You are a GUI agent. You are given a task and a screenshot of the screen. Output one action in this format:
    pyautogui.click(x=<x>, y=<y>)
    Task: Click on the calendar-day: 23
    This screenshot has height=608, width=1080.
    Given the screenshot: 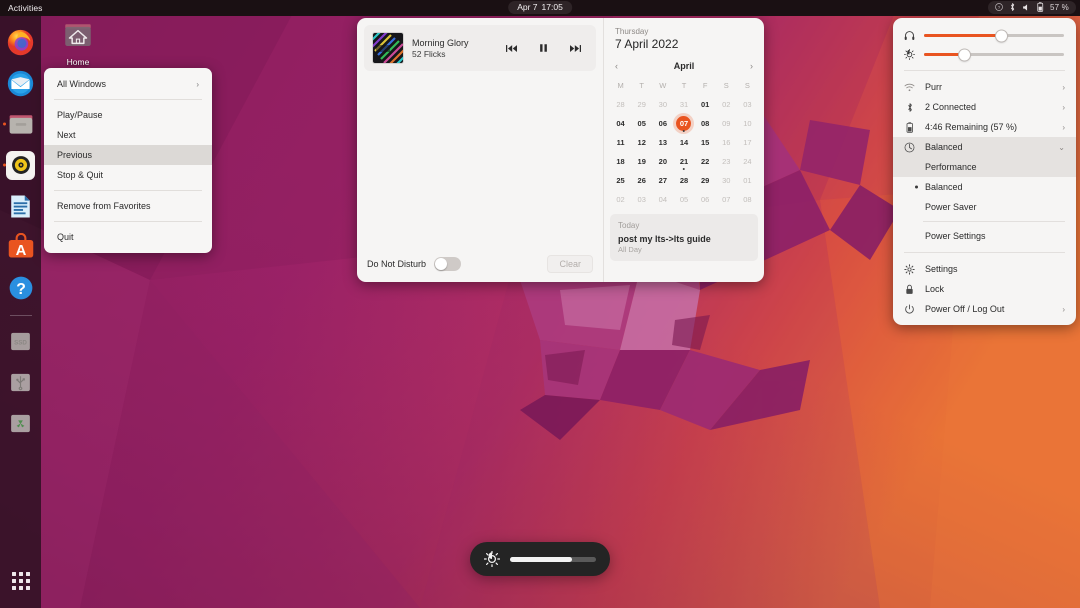 What is the action you would take?
    pyautogui.click(x=726, y=161)
    